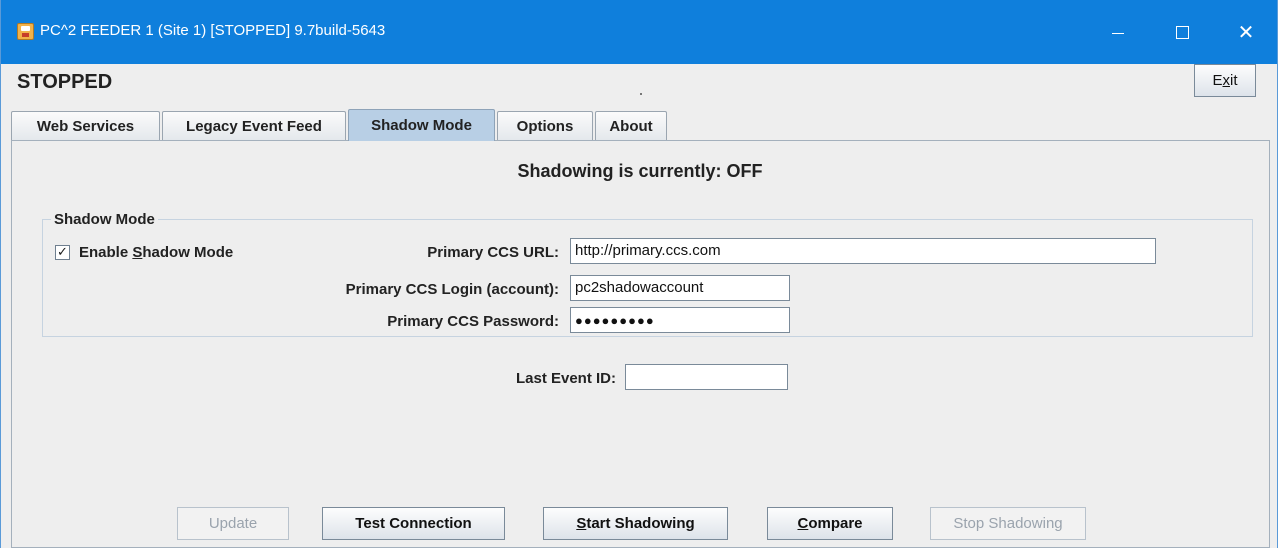 The width and height of the screenshot is (1278, 548). Describe the element at coordinates (1008, 523) in the screenshot. I see `stop-shadowing-button: Stop Shadowing` at that location.